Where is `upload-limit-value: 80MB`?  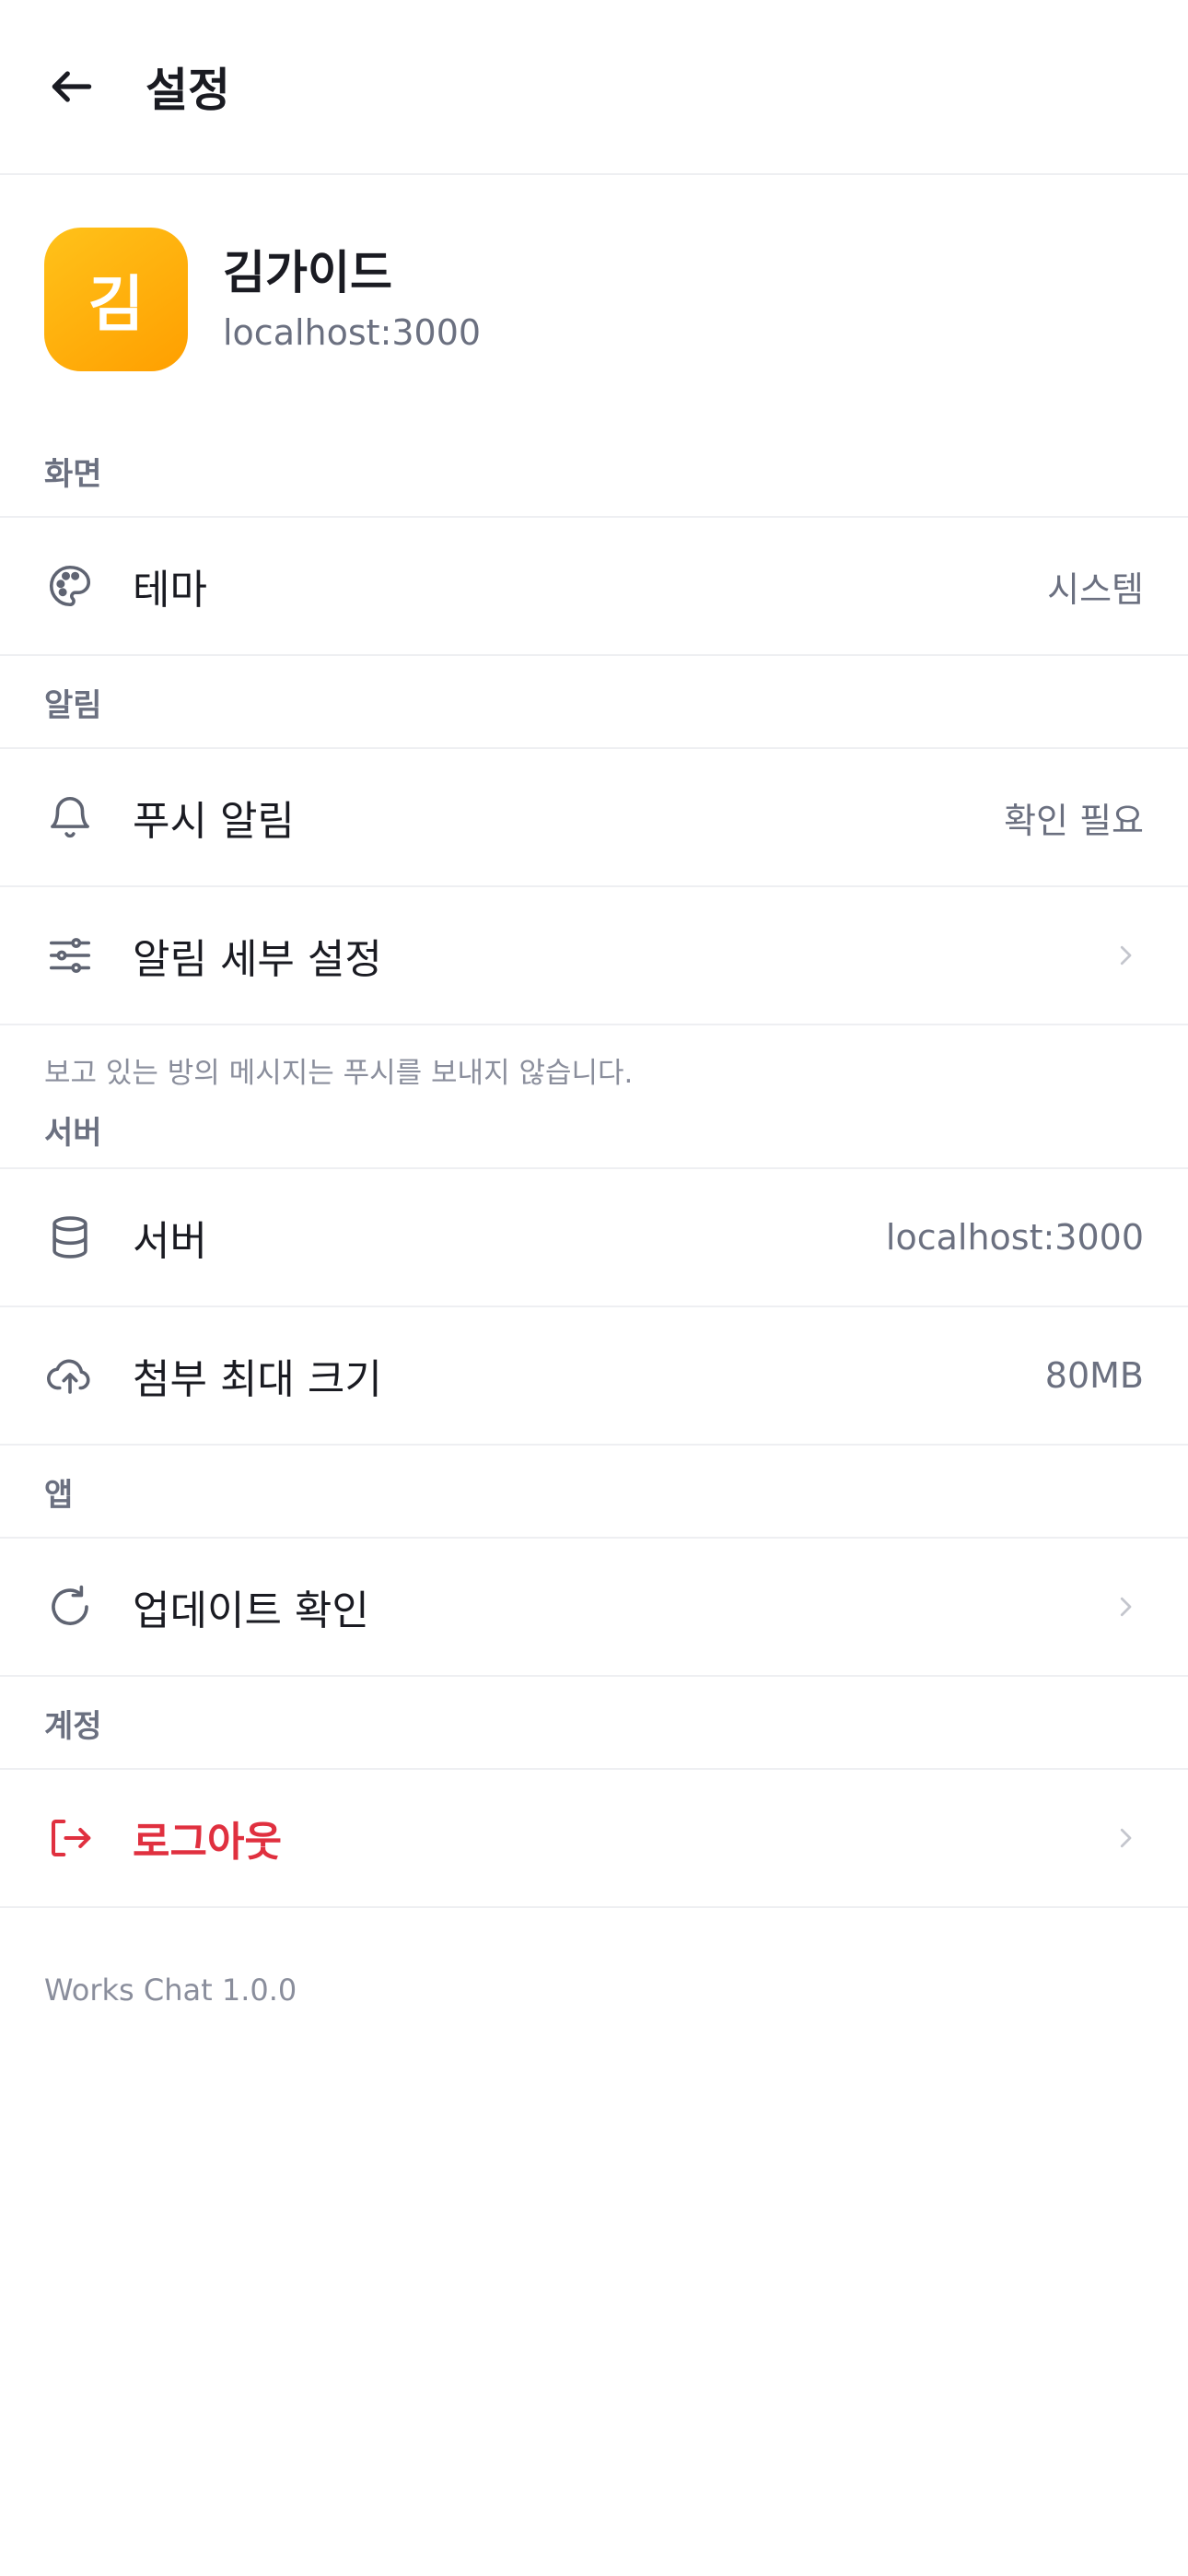
upload-limit-value: 80MB is located at coordinates (1094, 1375).